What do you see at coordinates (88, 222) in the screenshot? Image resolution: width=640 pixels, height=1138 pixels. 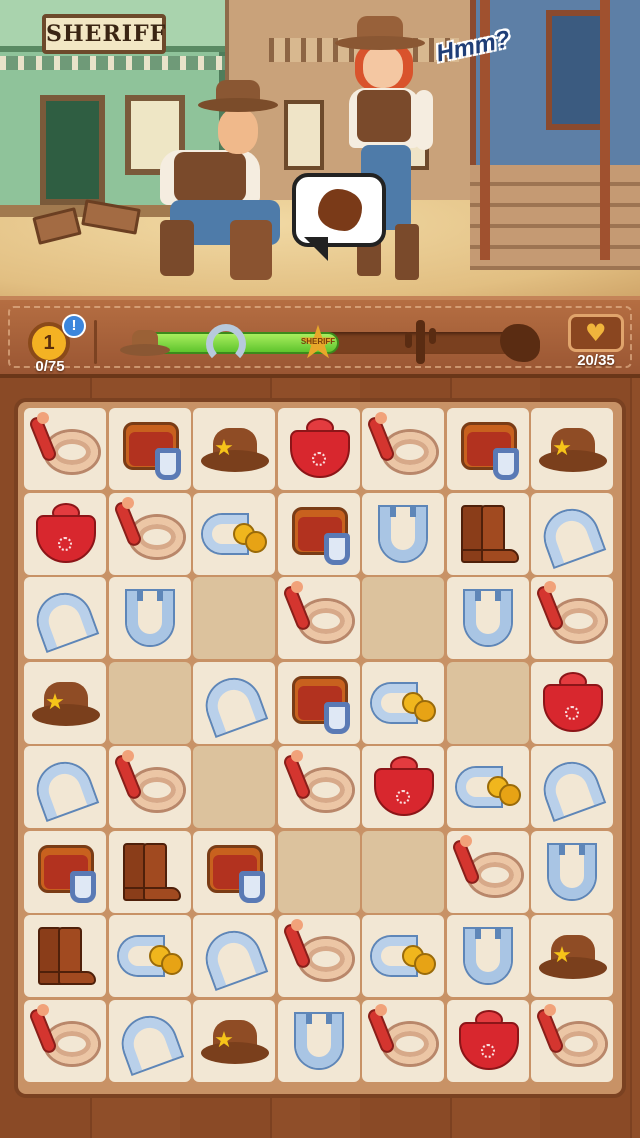 I see `broken-planks` at bounding box center [88, 222].